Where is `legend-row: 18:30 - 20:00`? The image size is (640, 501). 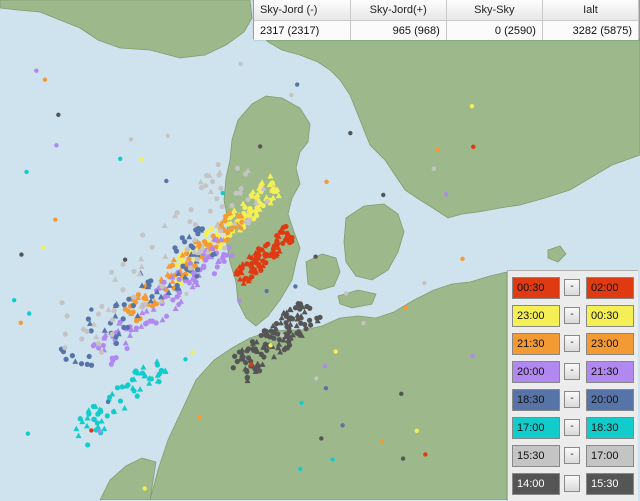
legend-row: 18:30 - 20:00 is located at coordinates (574, 400).